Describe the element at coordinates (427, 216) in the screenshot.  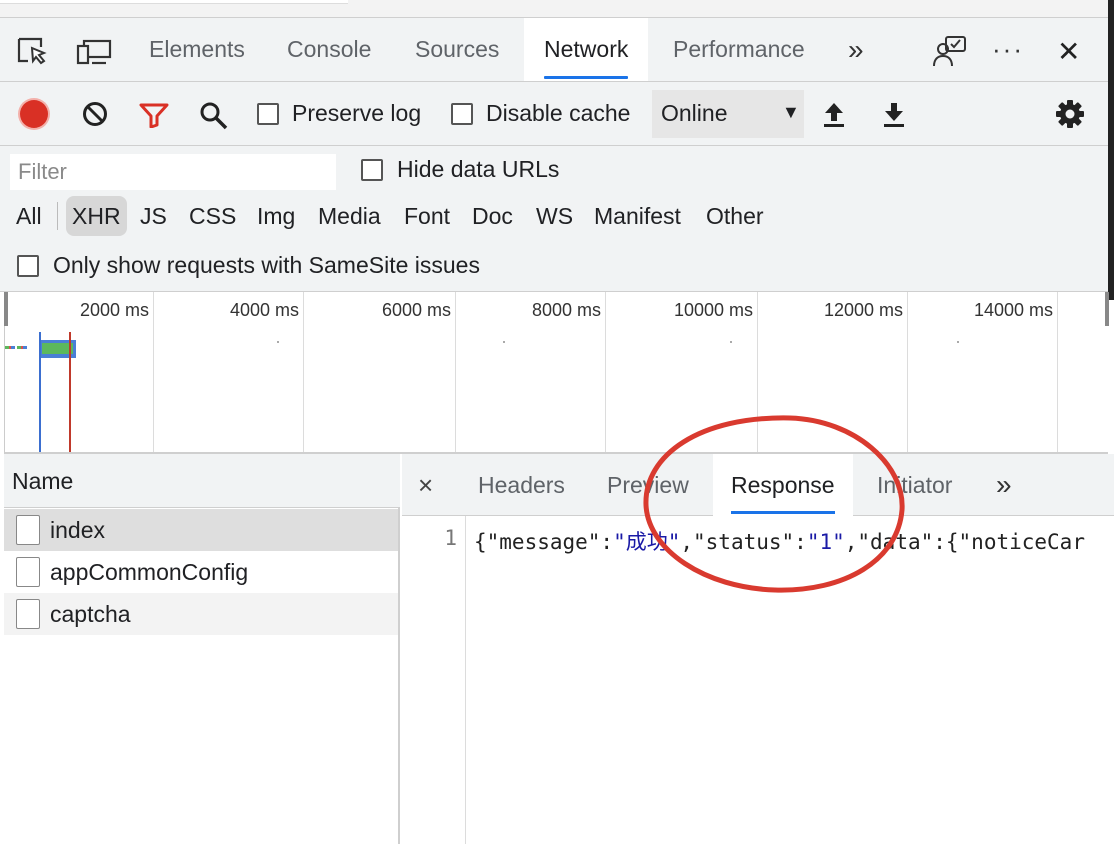
I see `filter-type-font: Font` at that location.